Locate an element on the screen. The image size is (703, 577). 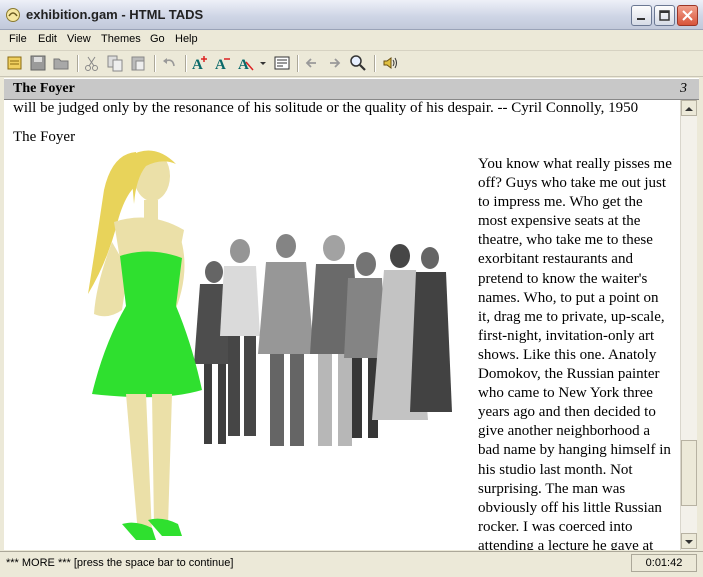
scroll-down-button is located at coordinates (689, 541).